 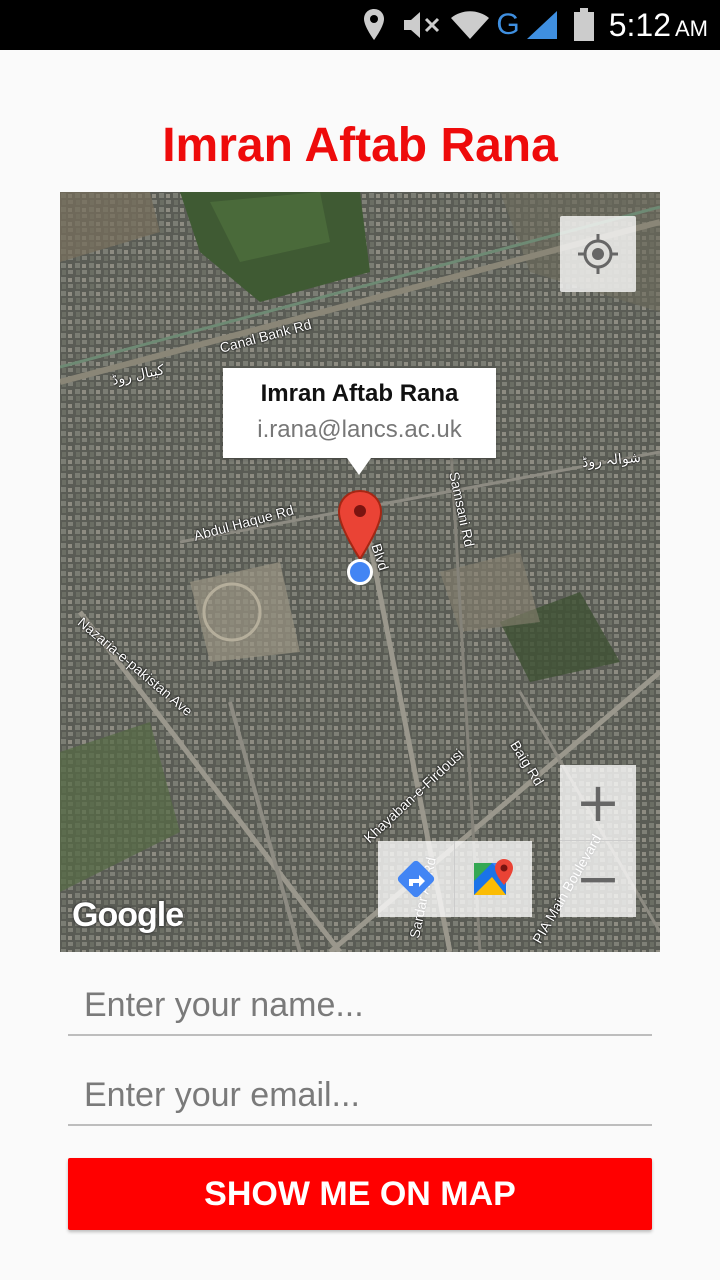 What do you see at coordinates (470, 25) in the screenshot?
I see `wifi-icon` at bounding box center [470, 25].